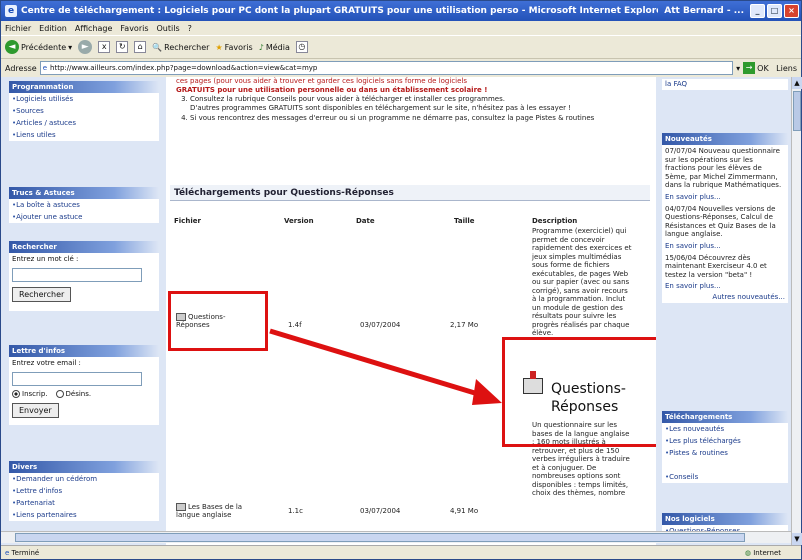 The image size is (802, 560). What do you see at coordinates (216, 321) in the screenshot?
I see `download-link-questions: Questions-Réponses` at bounding box center [216, 321].